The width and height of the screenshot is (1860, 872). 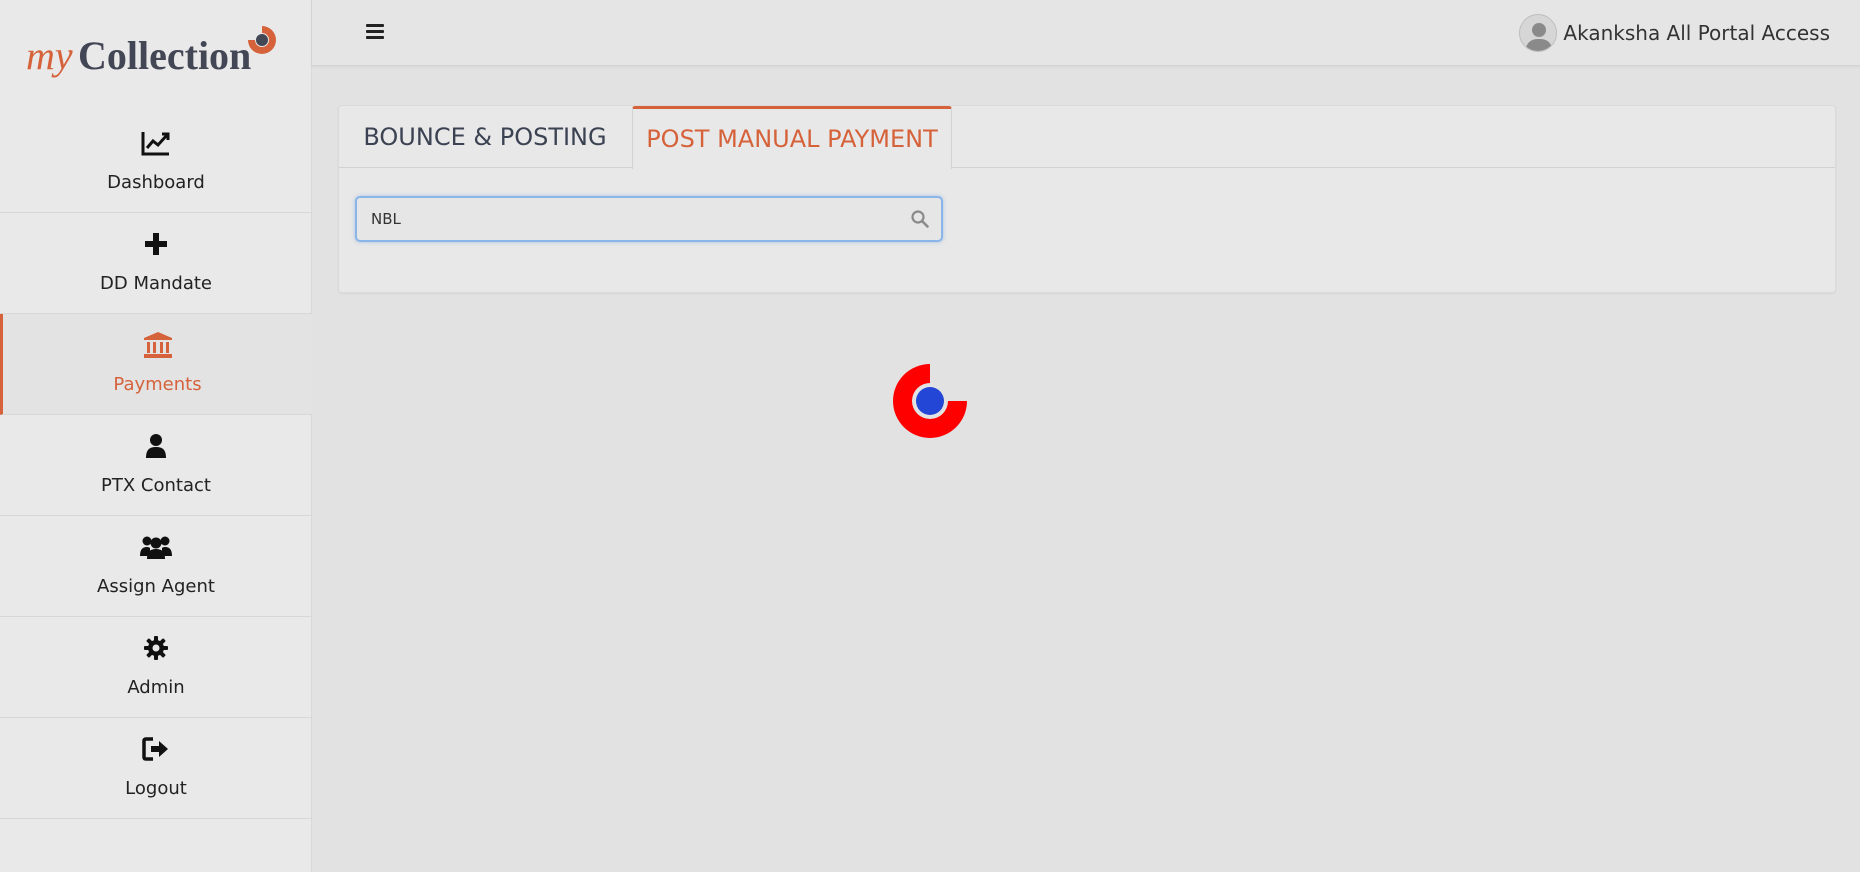 I want to click on search-box, so click(x=649, y=219).